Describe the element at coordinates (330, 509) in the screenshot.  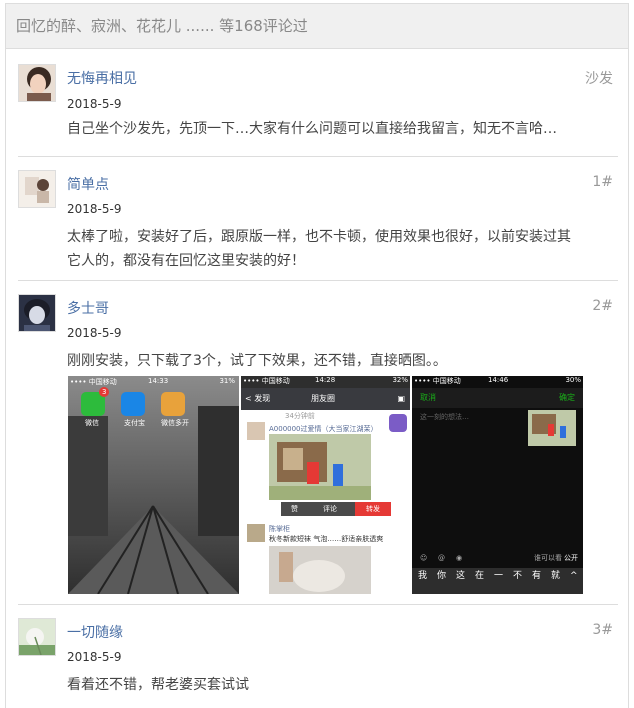
I see `comment-button: 评论` at that location.